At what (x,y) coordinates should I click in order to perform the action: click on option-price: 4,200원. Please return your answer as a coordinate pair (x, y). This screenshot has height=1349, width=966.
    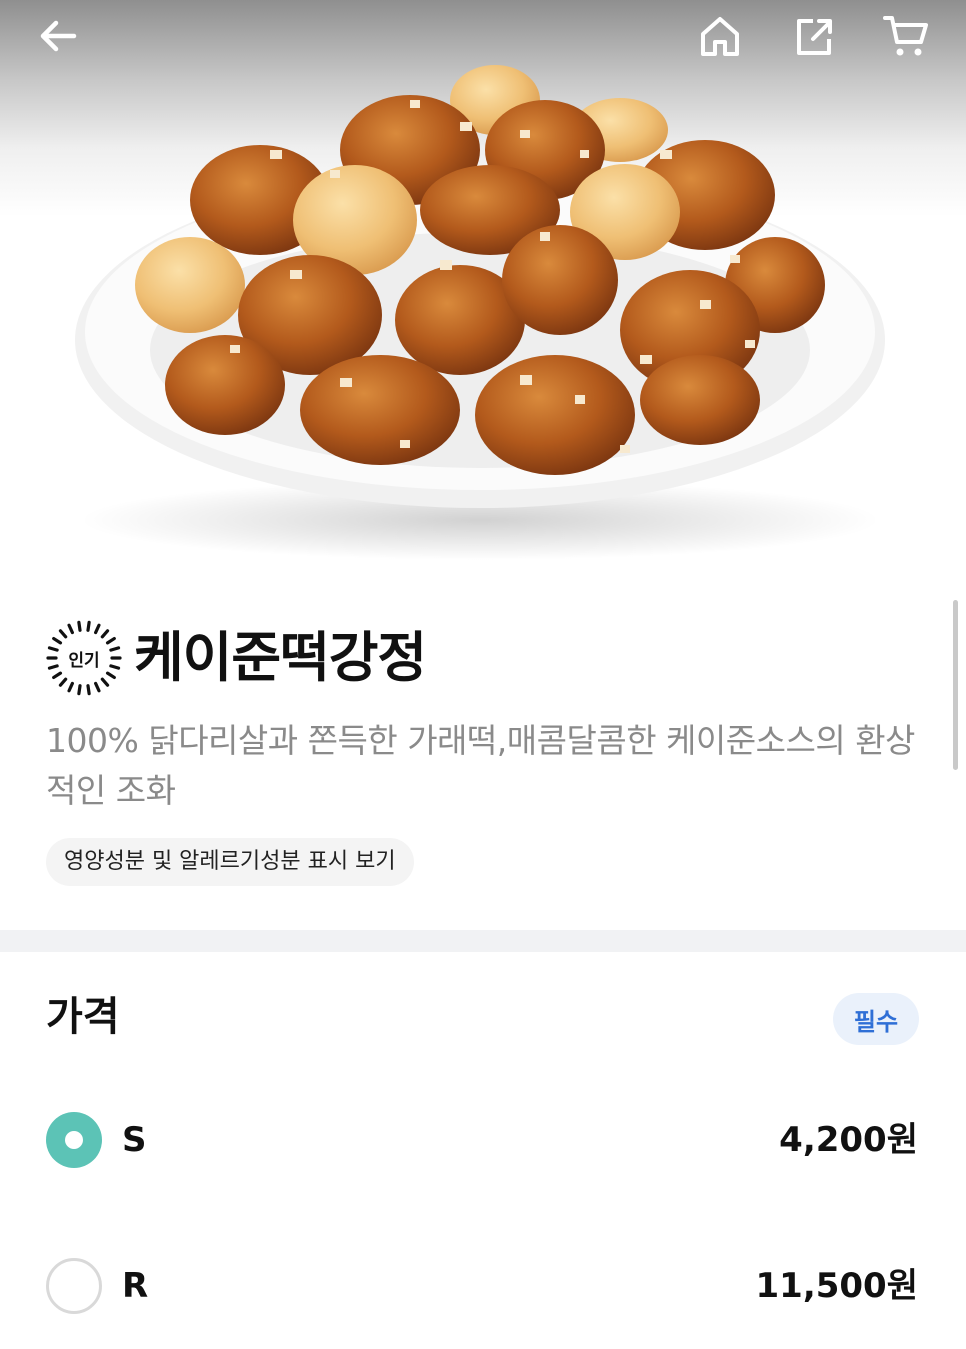
    Looking at the image, I should click on (848, 1140).